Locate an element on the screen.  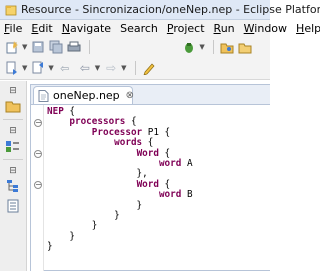
print-icon is located at coordinates (74, 47).